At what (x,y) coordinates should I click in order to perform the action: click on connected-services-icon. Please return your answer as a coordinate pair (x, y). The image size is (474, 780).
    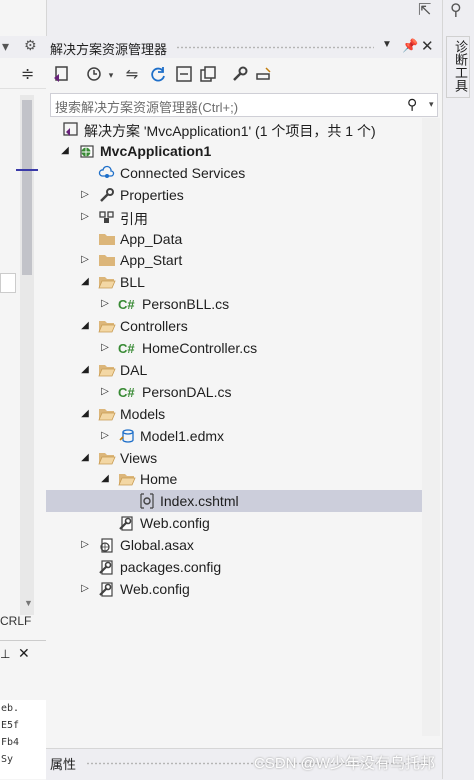
    Looking at the image, I should click on (107, 173).